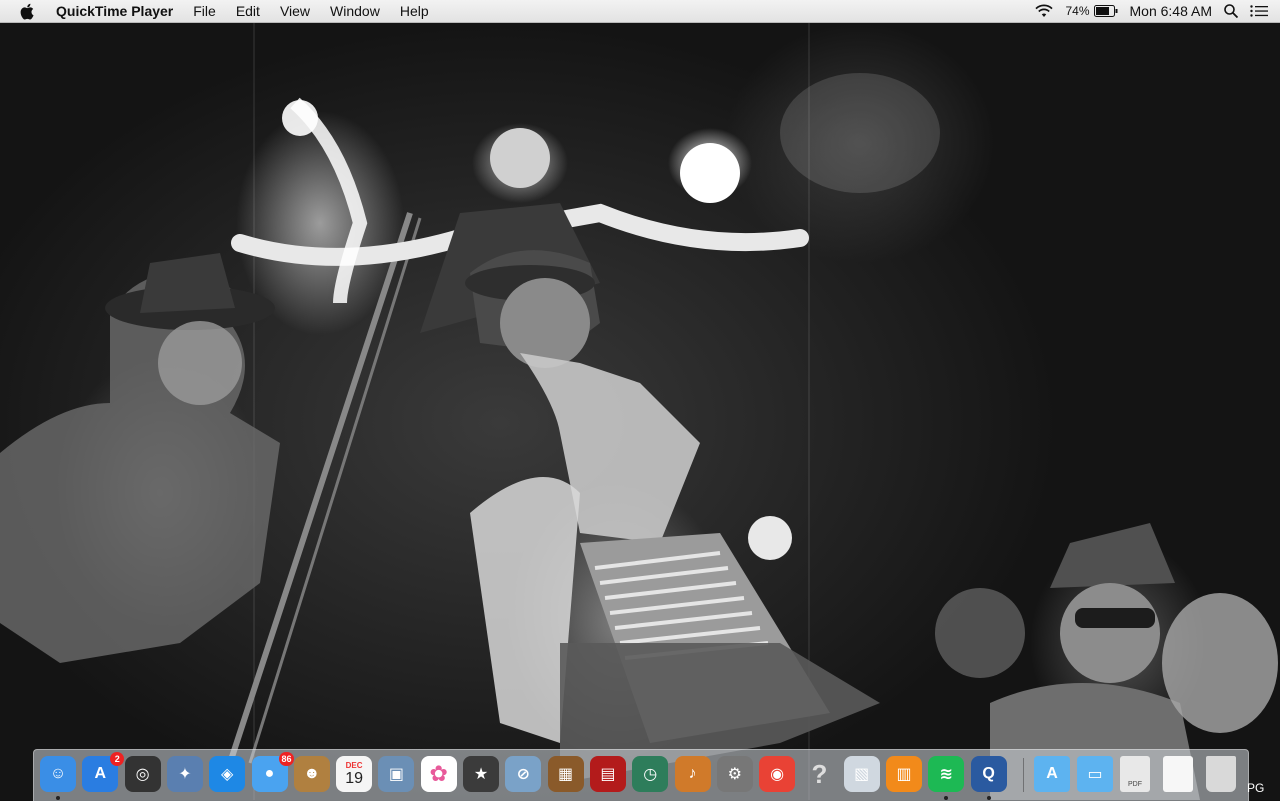  What do you see at coordinates (142, 774) in the screenshot?
I see `dock-dashboard-icon: ◎` at bounding box center [142, 774].